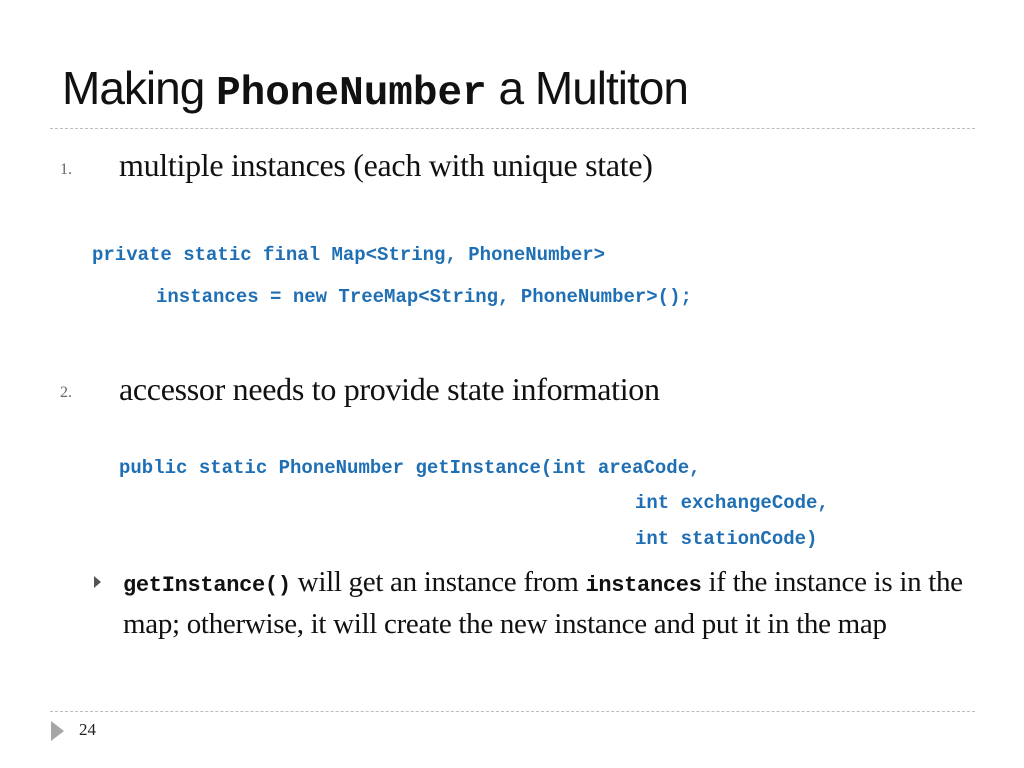  What do you see at coordinates (351, 94) in the screenshot?
I see `title-code: PhoneNumber` at bounding box center [351, 94].